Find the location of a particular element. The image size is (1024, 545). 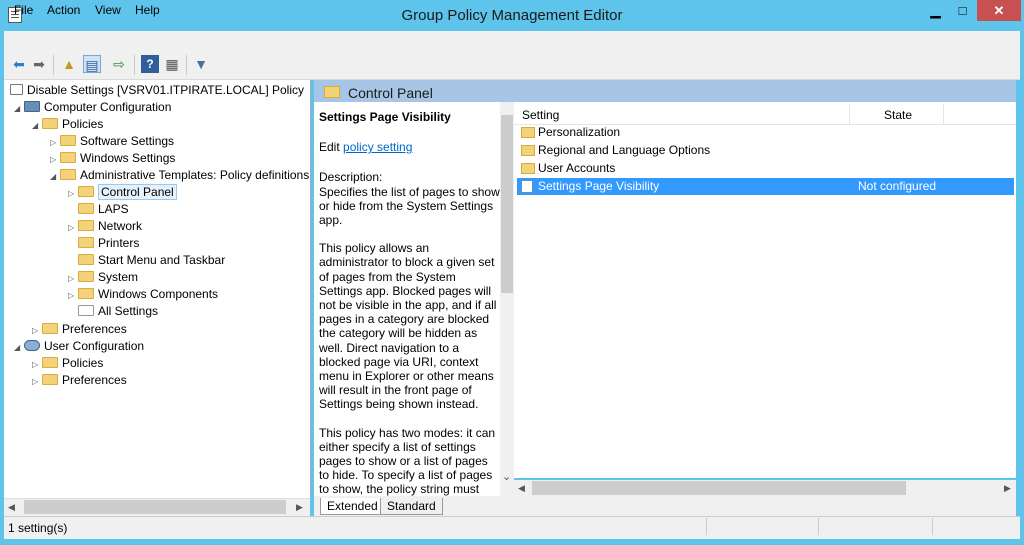

tree-all-settings: All Settings is located at coordinates (118, 311).